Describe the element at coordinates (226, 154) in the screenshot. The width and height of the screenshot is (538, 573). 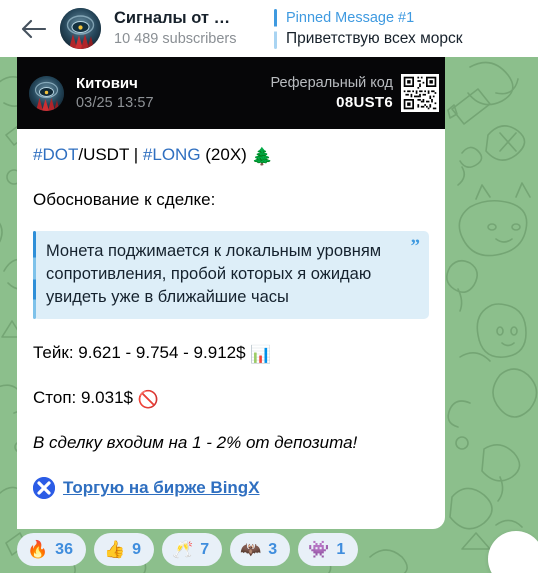
I see `leverage: (20X)` at that location.